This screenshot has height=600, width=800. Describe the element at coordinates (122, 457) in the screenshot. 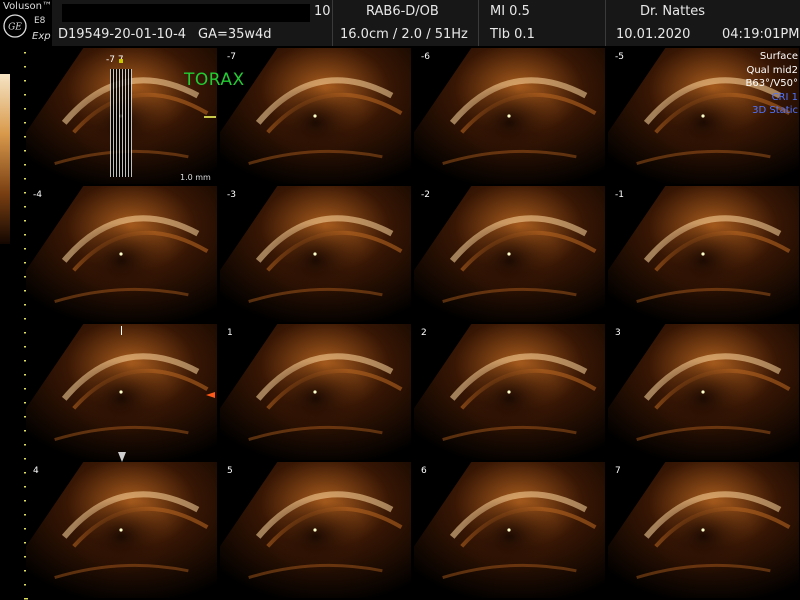

I see `caliper-bottom-marker` at that location.